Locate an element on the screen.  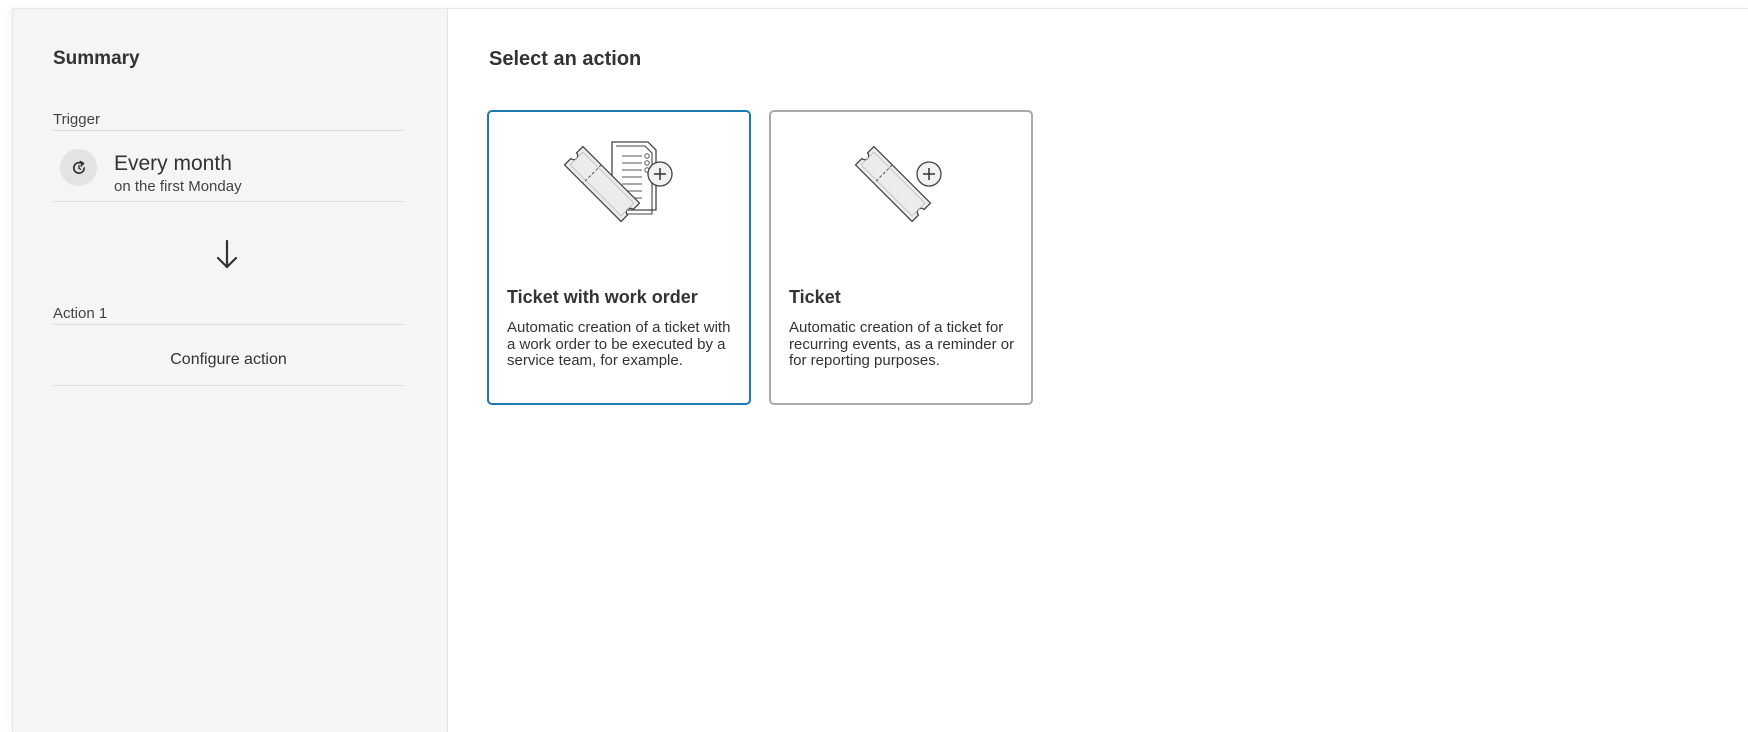
trigger-label: Trigger is located at coordinates (228, 121).